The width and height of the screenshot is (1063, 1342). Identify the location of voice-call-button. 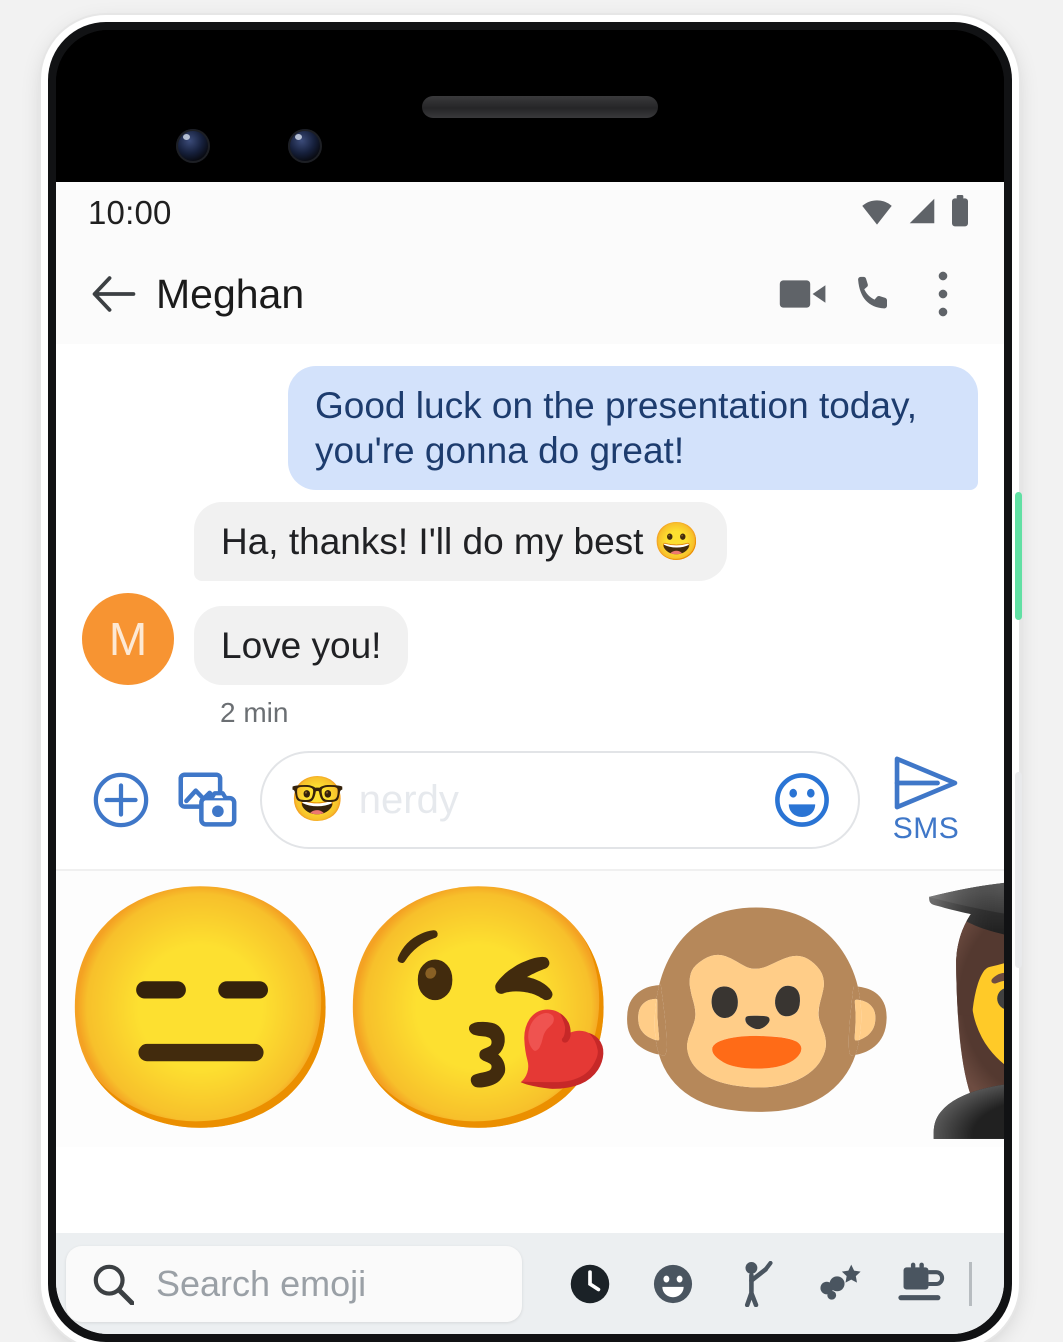
(873, 294).